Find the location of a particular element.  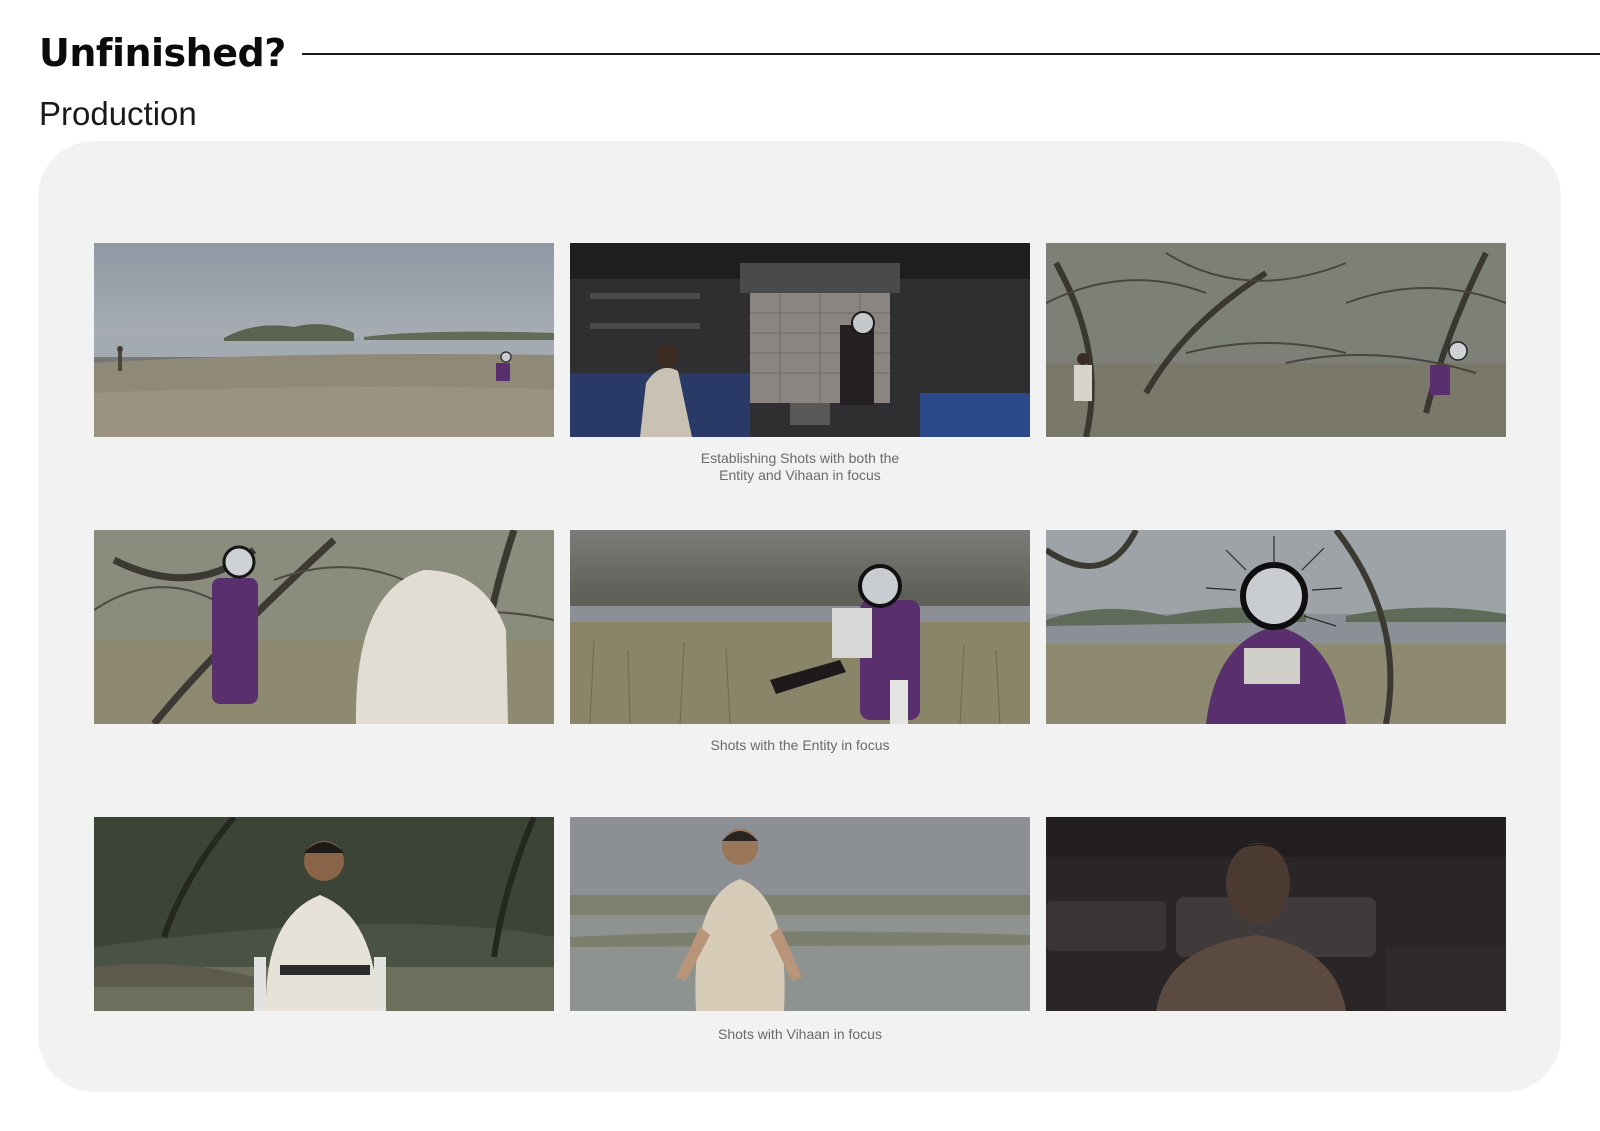

establishing-shot-kitchen is located at coordinates (800, 340).